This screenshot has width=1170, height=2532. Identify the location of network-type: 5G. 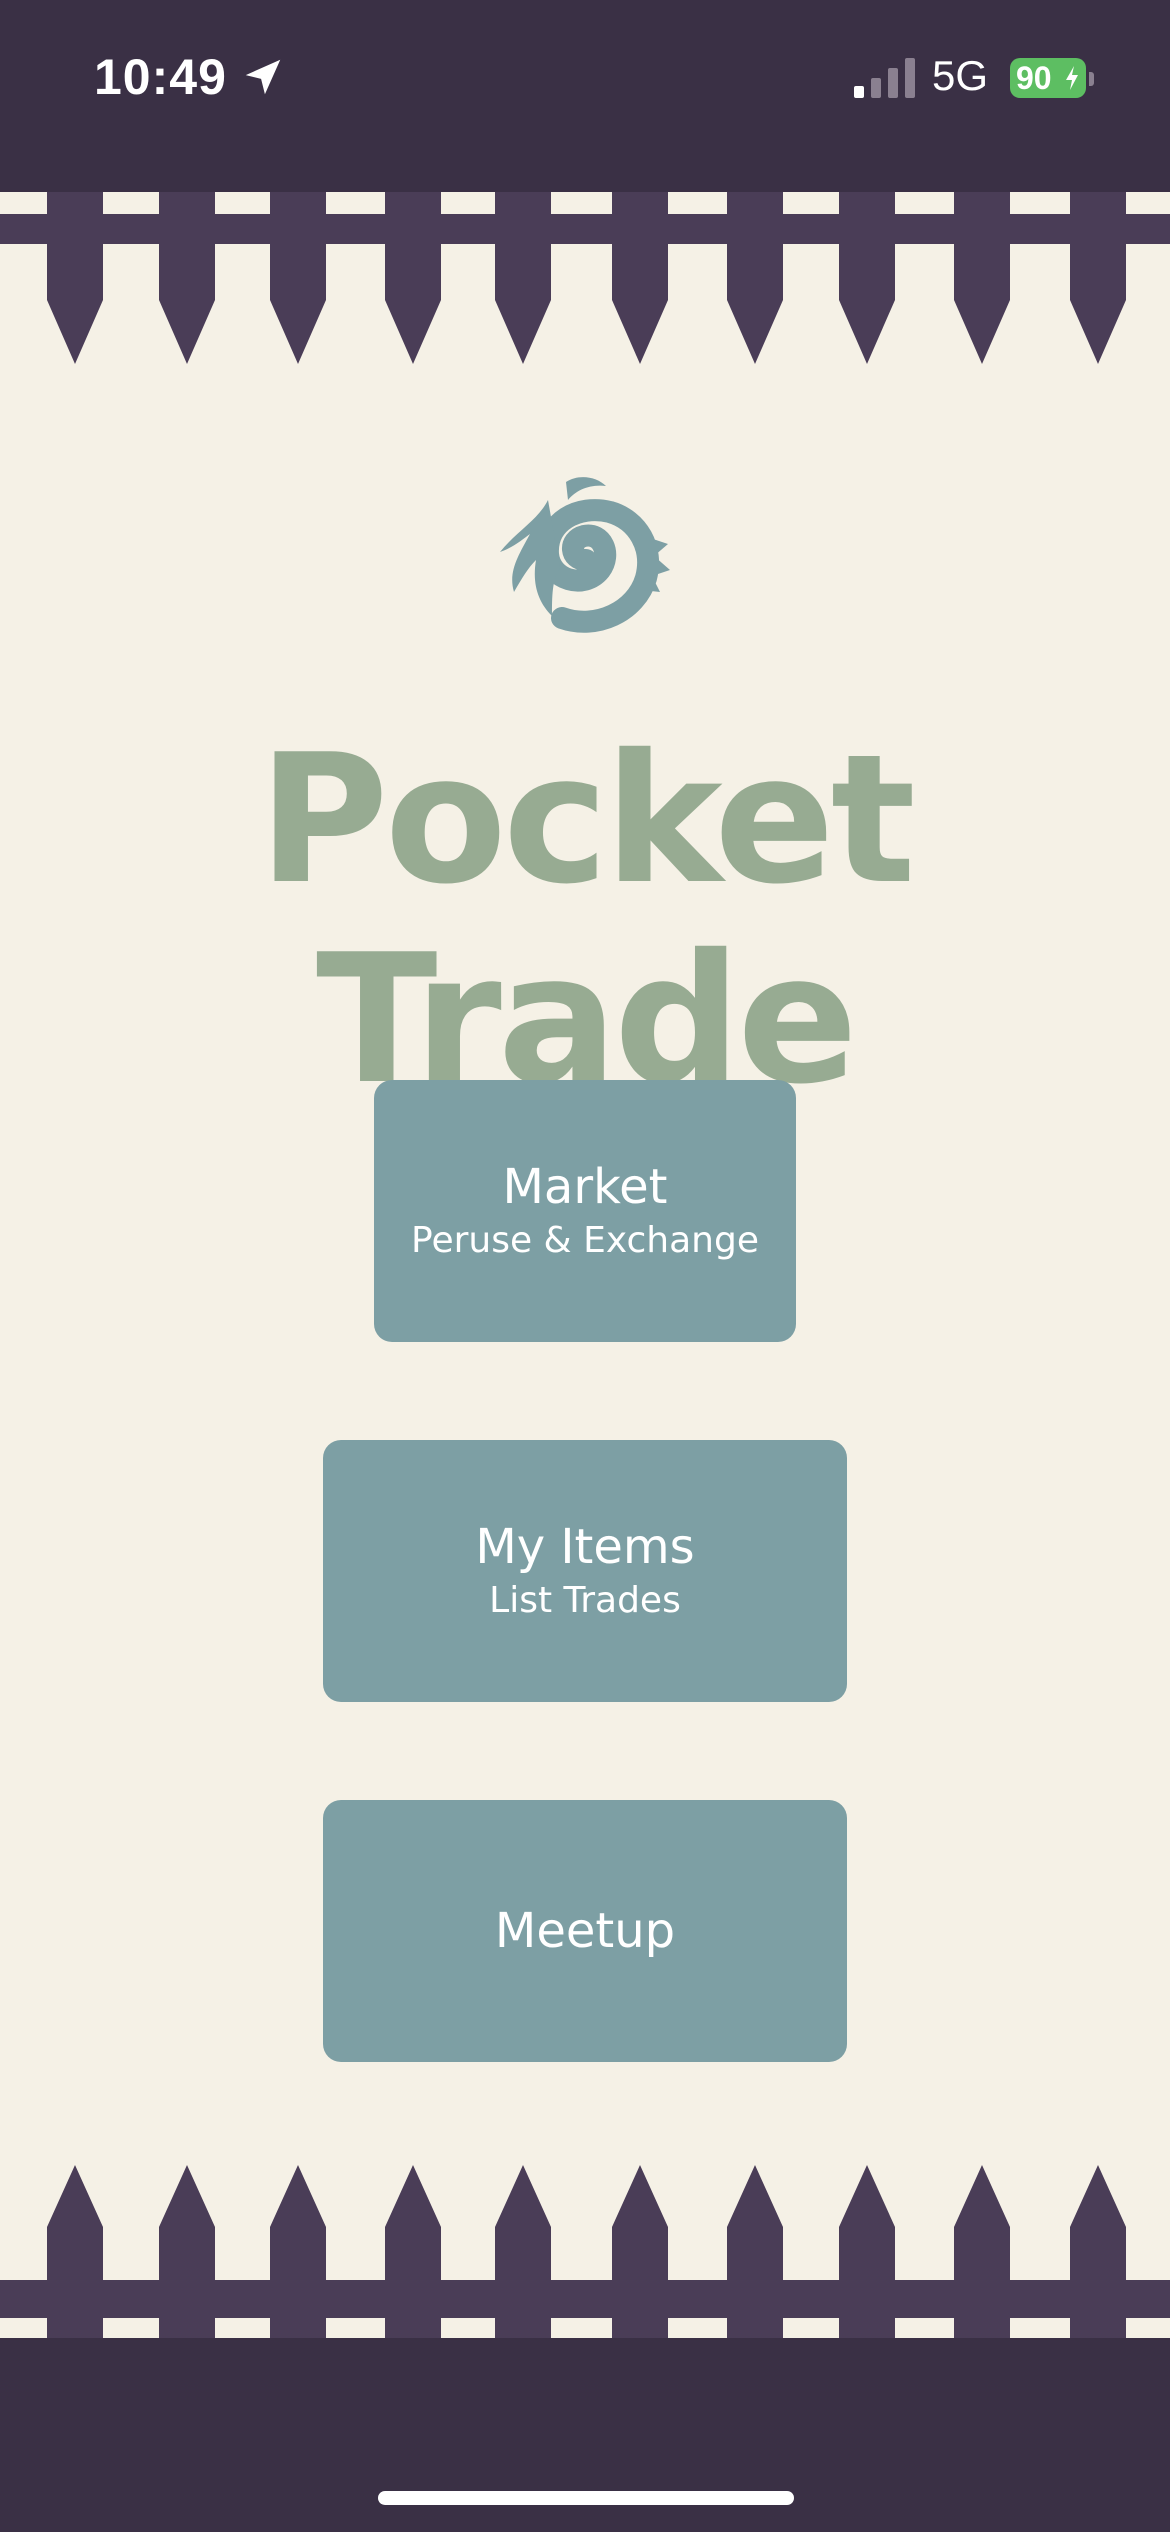
(960, 75).